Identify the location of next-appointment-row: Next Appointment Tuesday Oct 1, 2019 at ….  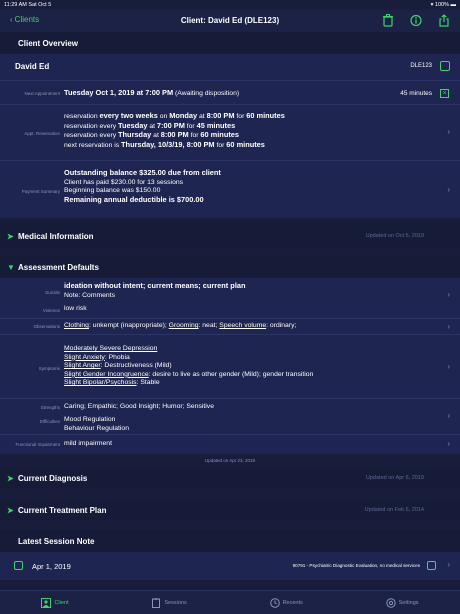
(230, 92).